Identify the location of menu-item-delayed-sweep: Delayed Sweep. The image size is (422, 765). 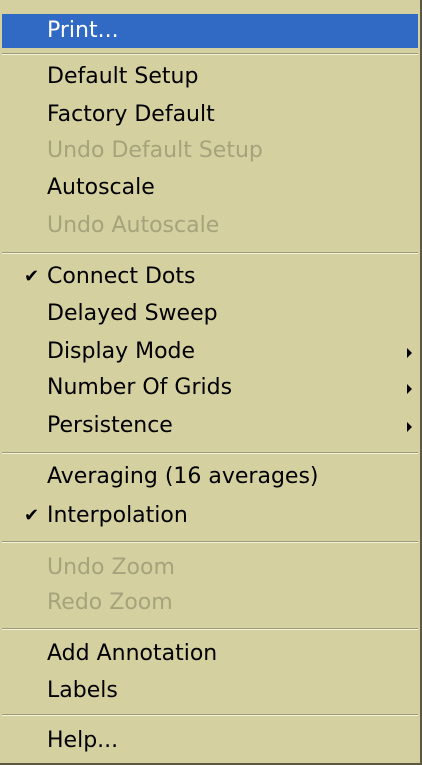
(210, 314).